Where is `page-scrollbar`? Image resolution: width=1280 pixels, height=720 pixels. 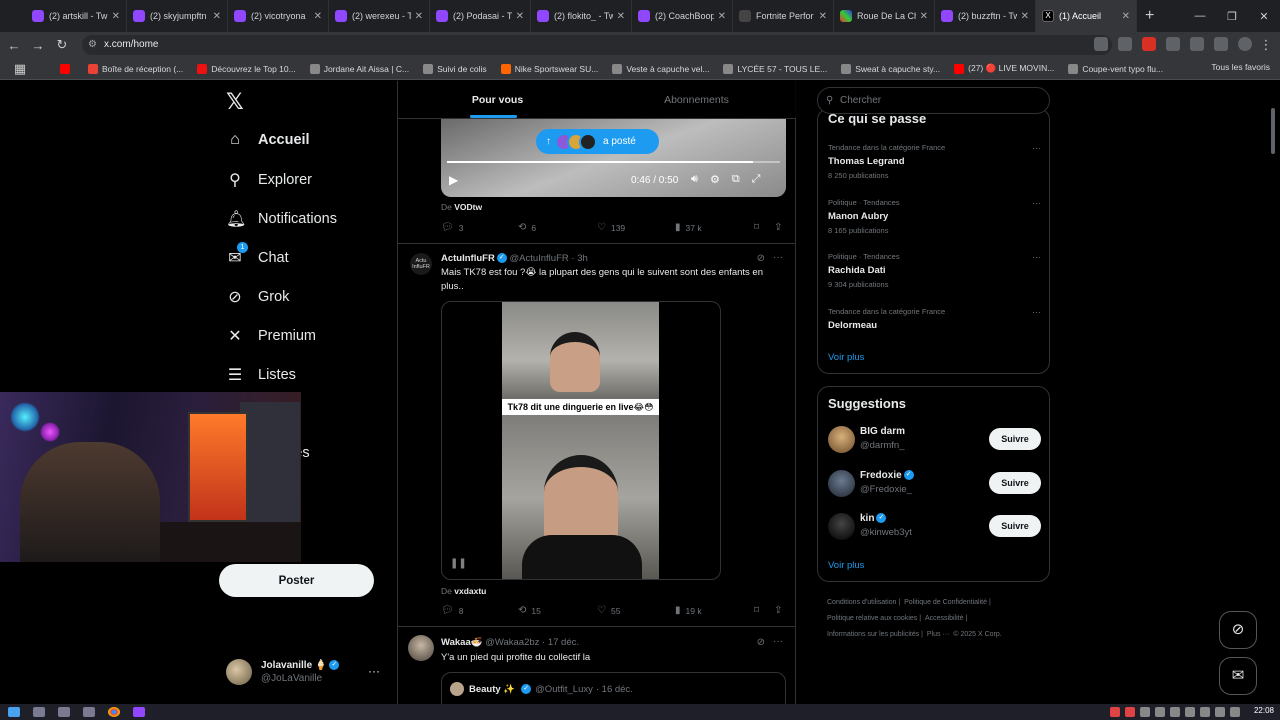 page-scrollbar is located at coordinates (1273, 131).